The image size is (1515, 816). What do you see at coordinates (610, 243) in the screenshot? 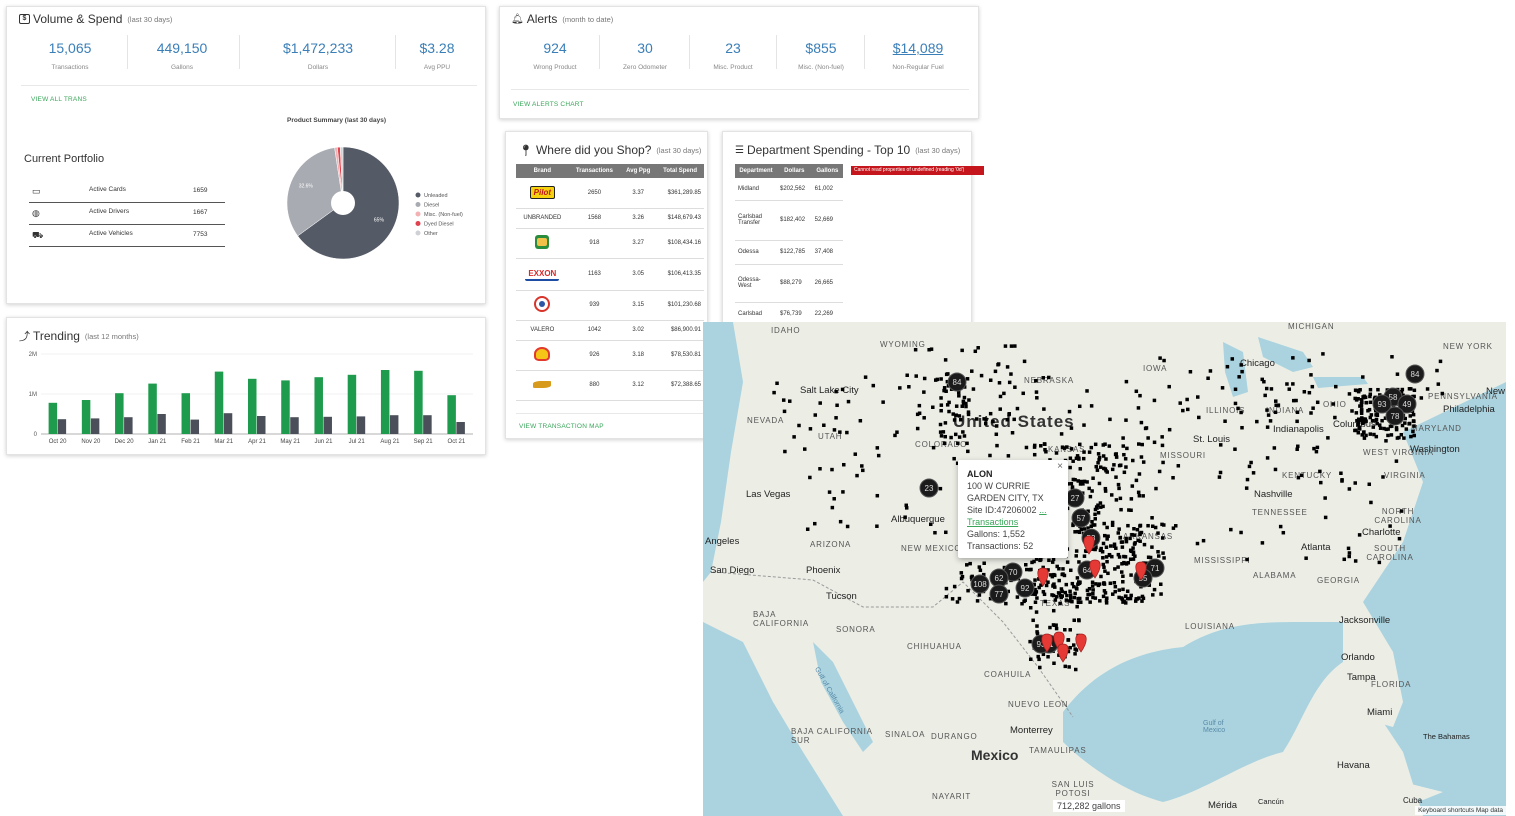
I see `table-row: 918 3.27 $108,434.16` at bounding box center [610, 243].